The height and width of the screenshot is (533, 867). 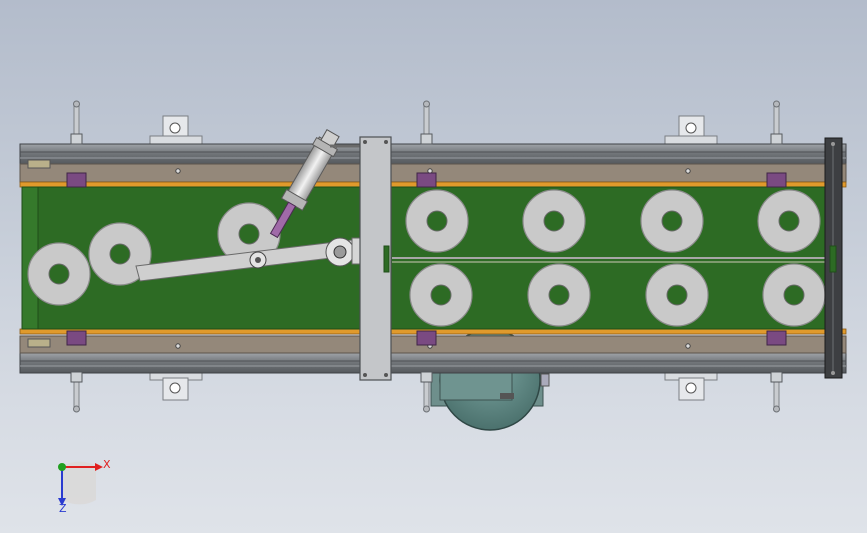 What do you see at coordinates (375, 258) in the screenshot?
I see `center-mount-plate` at bounding box center [375, 258].